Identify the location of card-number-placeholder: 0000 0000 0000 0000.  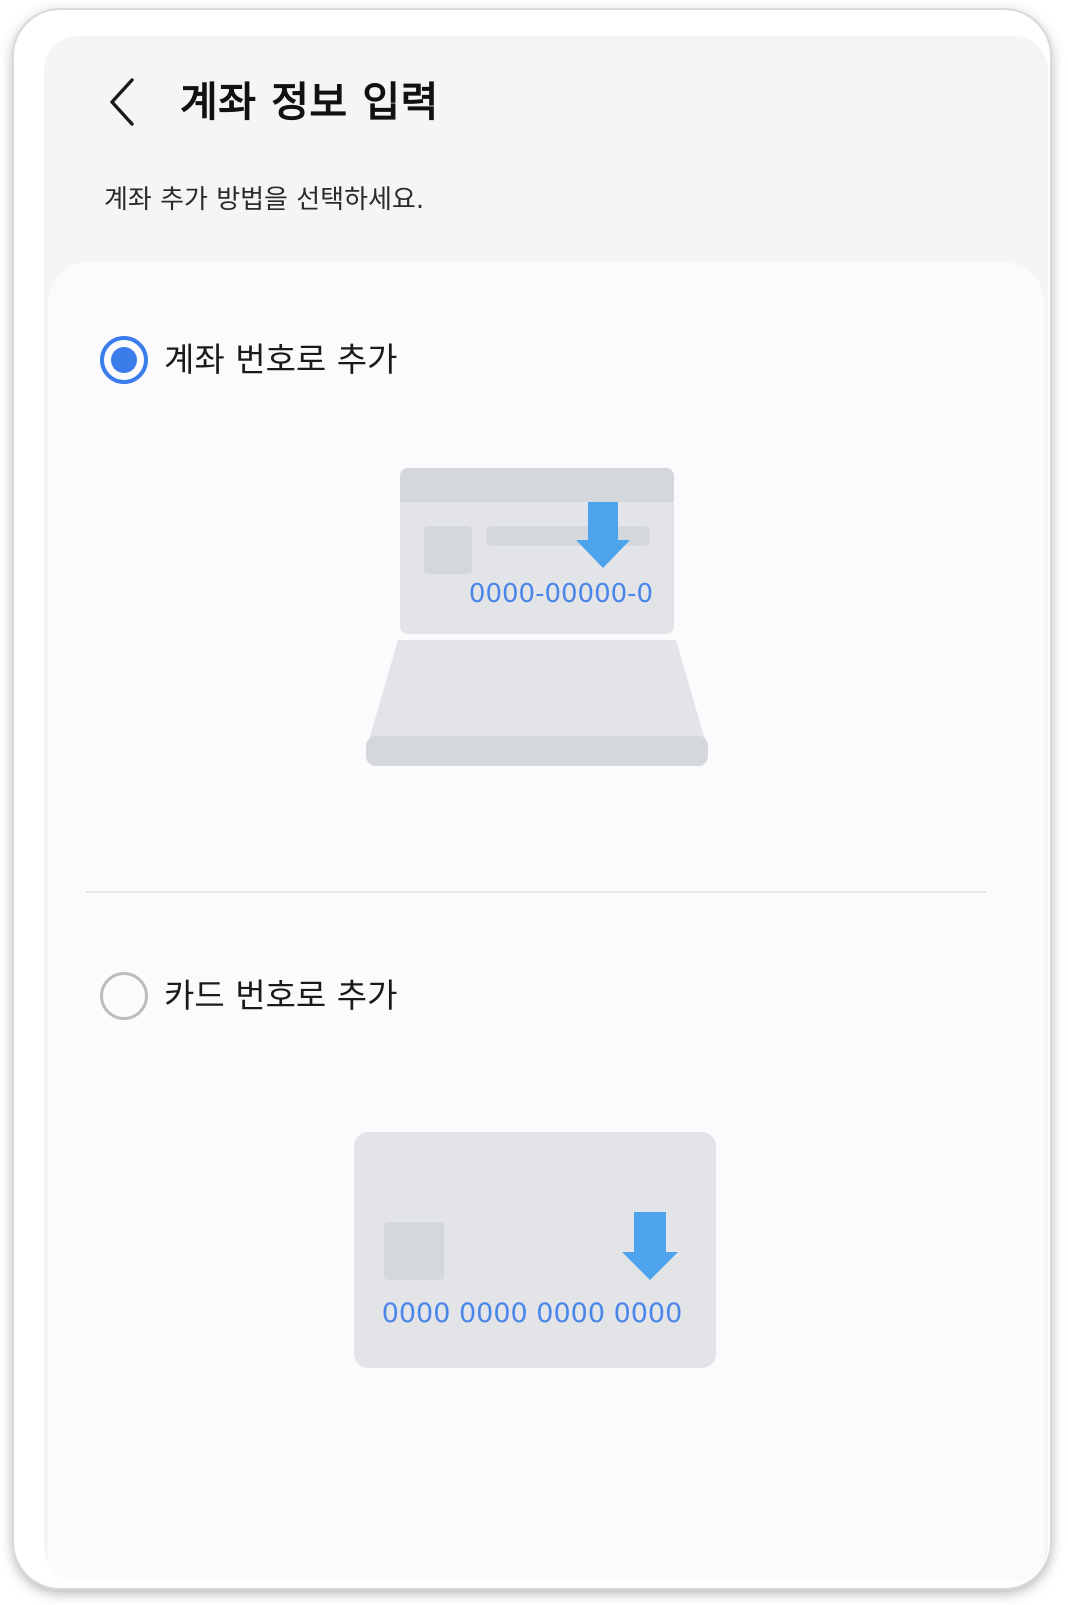
(532, 1313).